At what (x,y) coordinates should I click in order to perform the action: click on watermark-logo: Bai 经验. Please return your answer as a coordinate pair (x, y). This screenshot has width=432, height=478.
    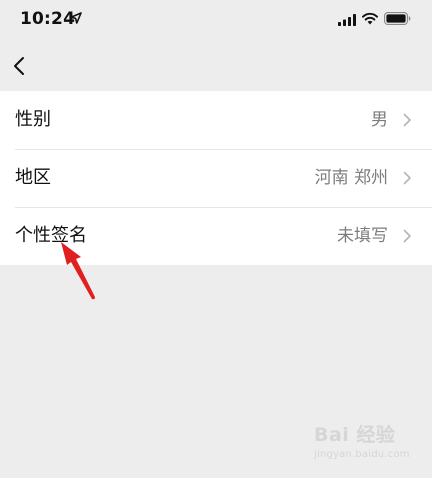
    Looking at the image, I should click on (355, 435).